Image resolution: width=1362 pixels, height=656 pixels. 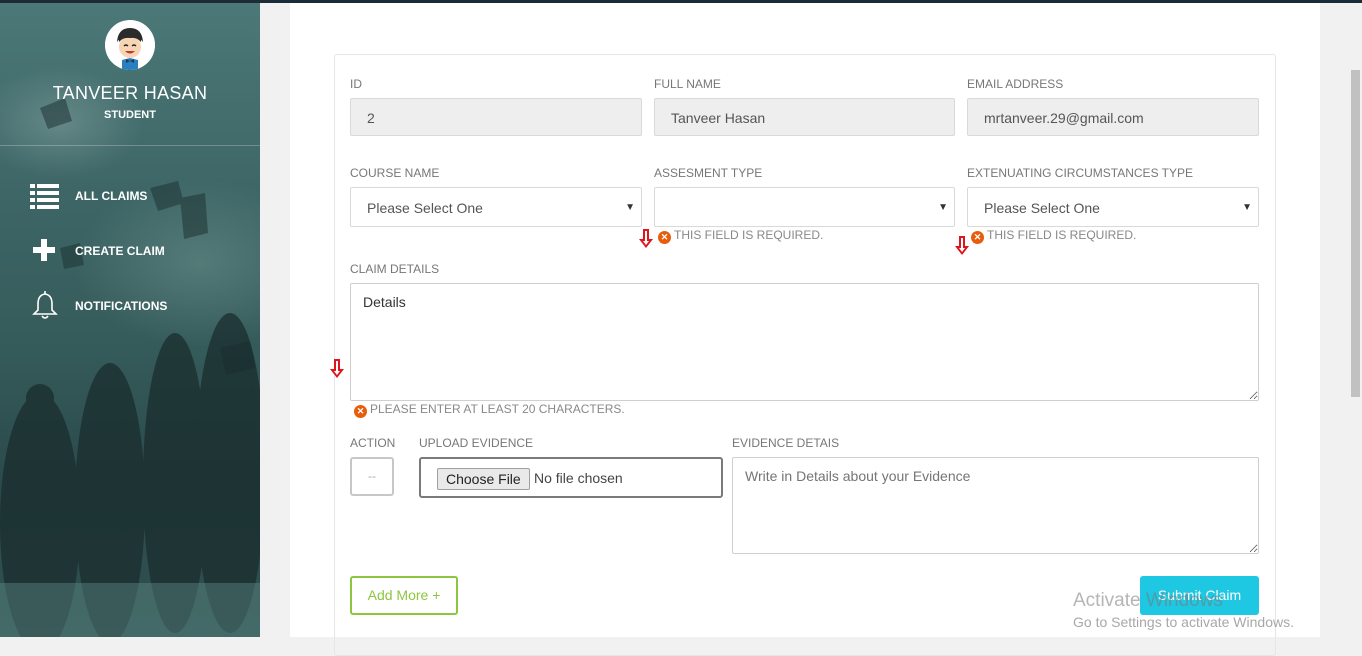 What do you see at coordinates (404, 595) in the screenshot?
I see `add-more-button: Add More +` at bounding box center [404, 595].